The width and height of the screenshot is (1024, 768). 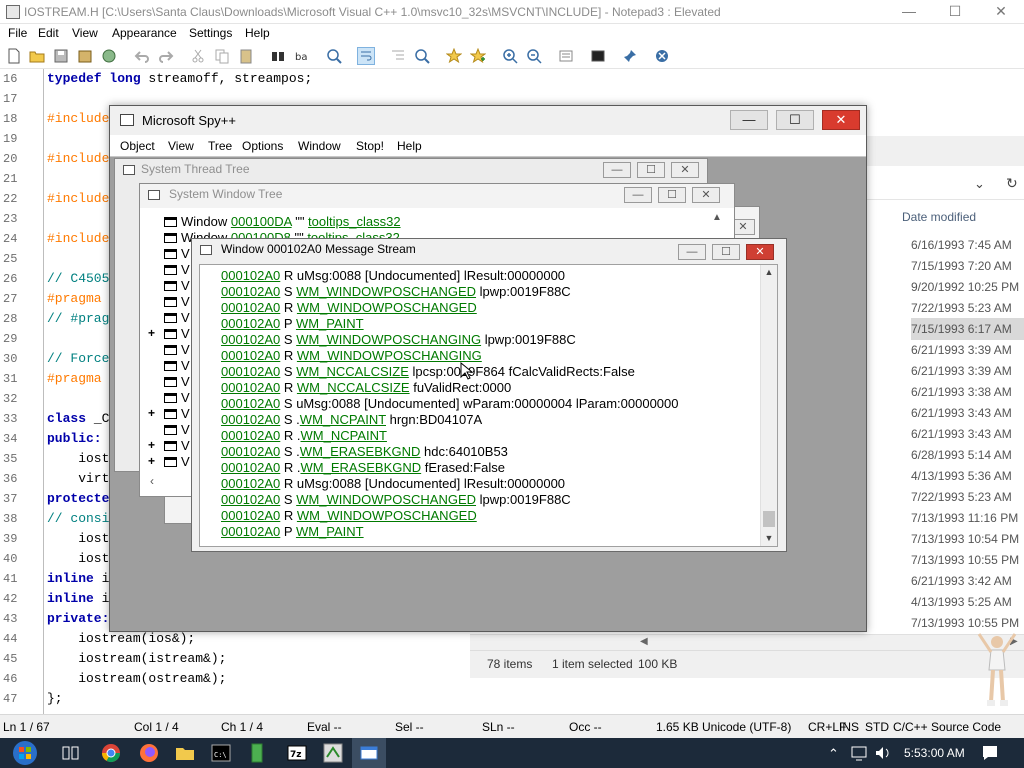 I want to click on explorer-address-bar: ⌄ ↻, so click(x=945, y=185).